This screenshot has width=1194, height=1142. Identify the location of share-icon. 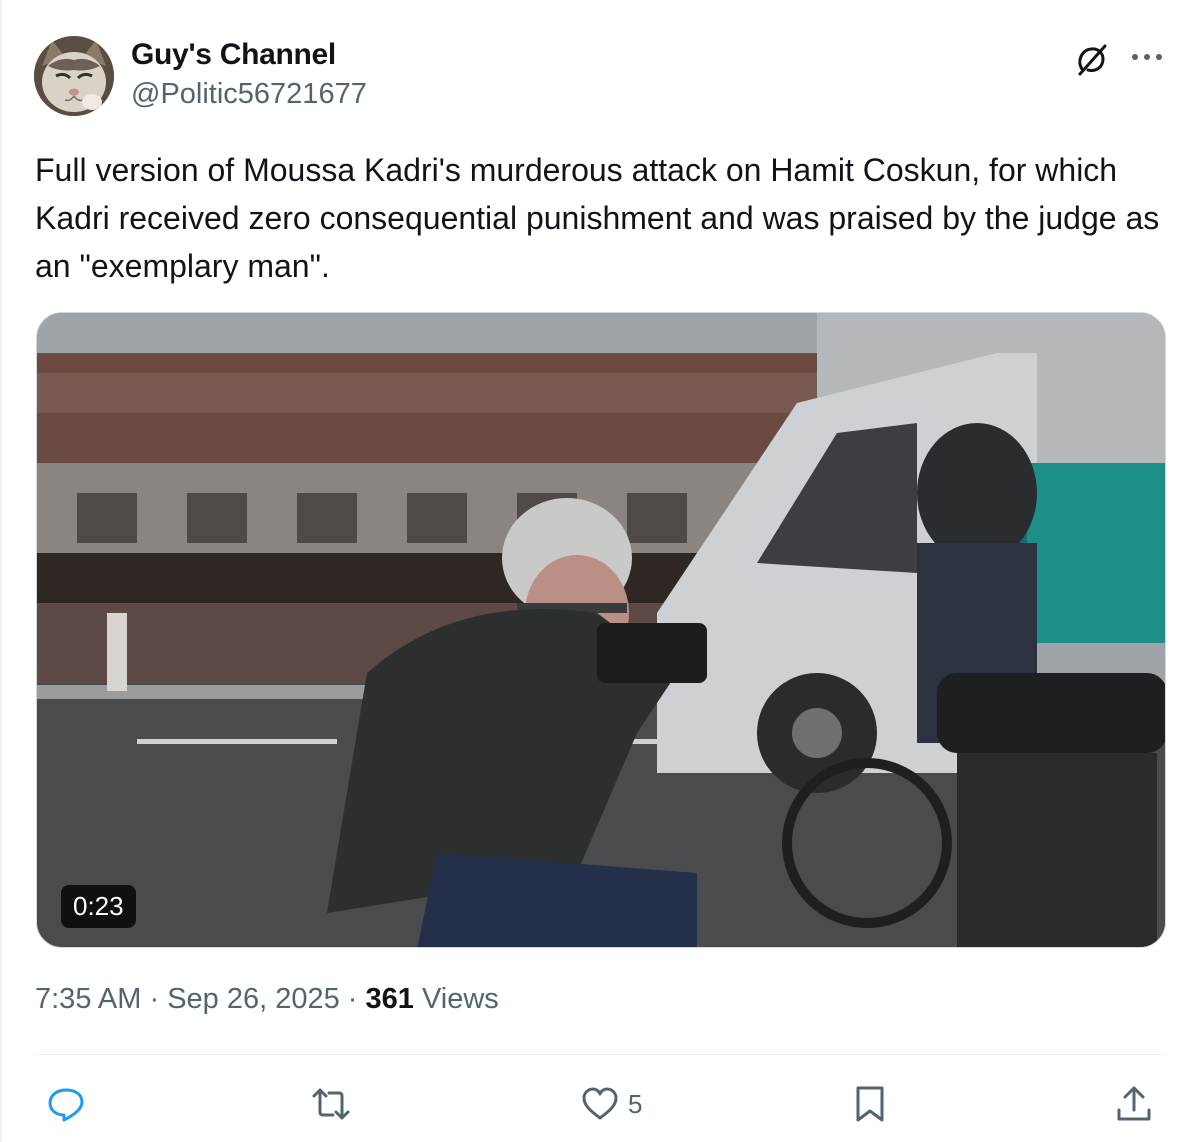
(1134, 1103).